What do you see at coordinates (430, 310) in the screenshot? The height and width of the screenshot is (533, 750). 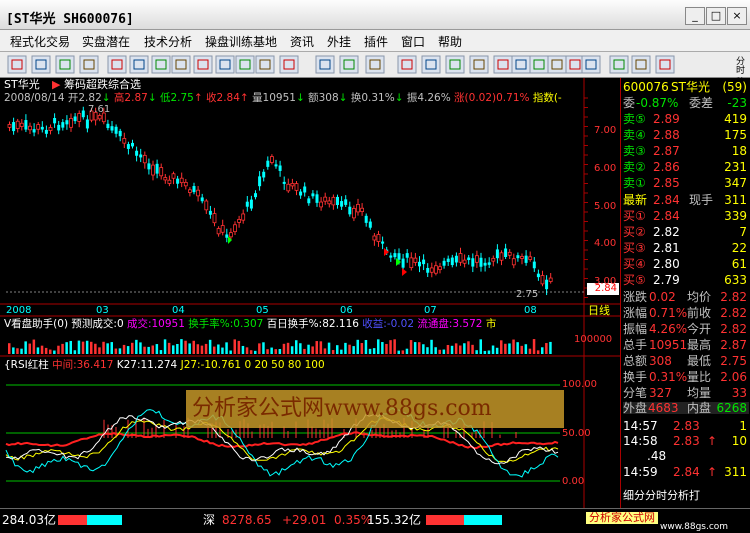 I see `month-07: 07` at bounding box center [430, 310].